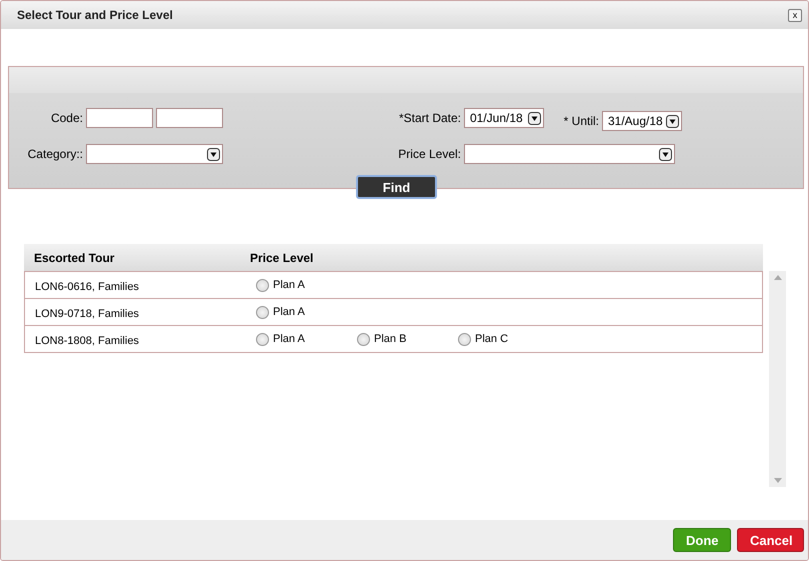 The height and width of the screenshot is (561, 809). Describe the element at coordinates (777, 379) in the screenshot. I see `scrollbar` at that location.